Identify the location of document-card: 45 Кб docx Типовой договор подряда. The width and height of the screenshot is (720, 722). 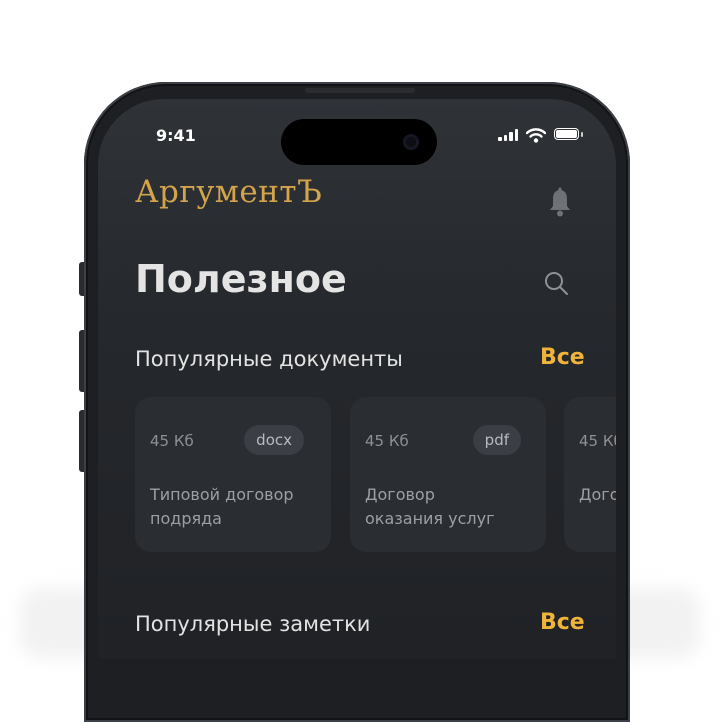
(233, 474).